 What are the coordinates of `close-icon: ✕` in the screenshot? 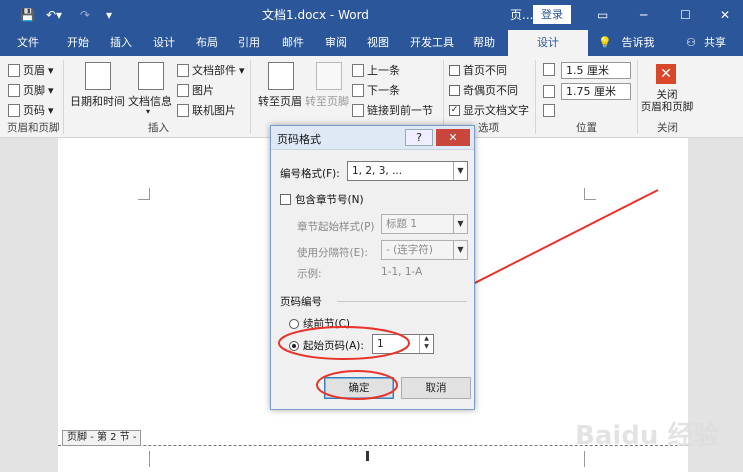 It's located at (725, 15).